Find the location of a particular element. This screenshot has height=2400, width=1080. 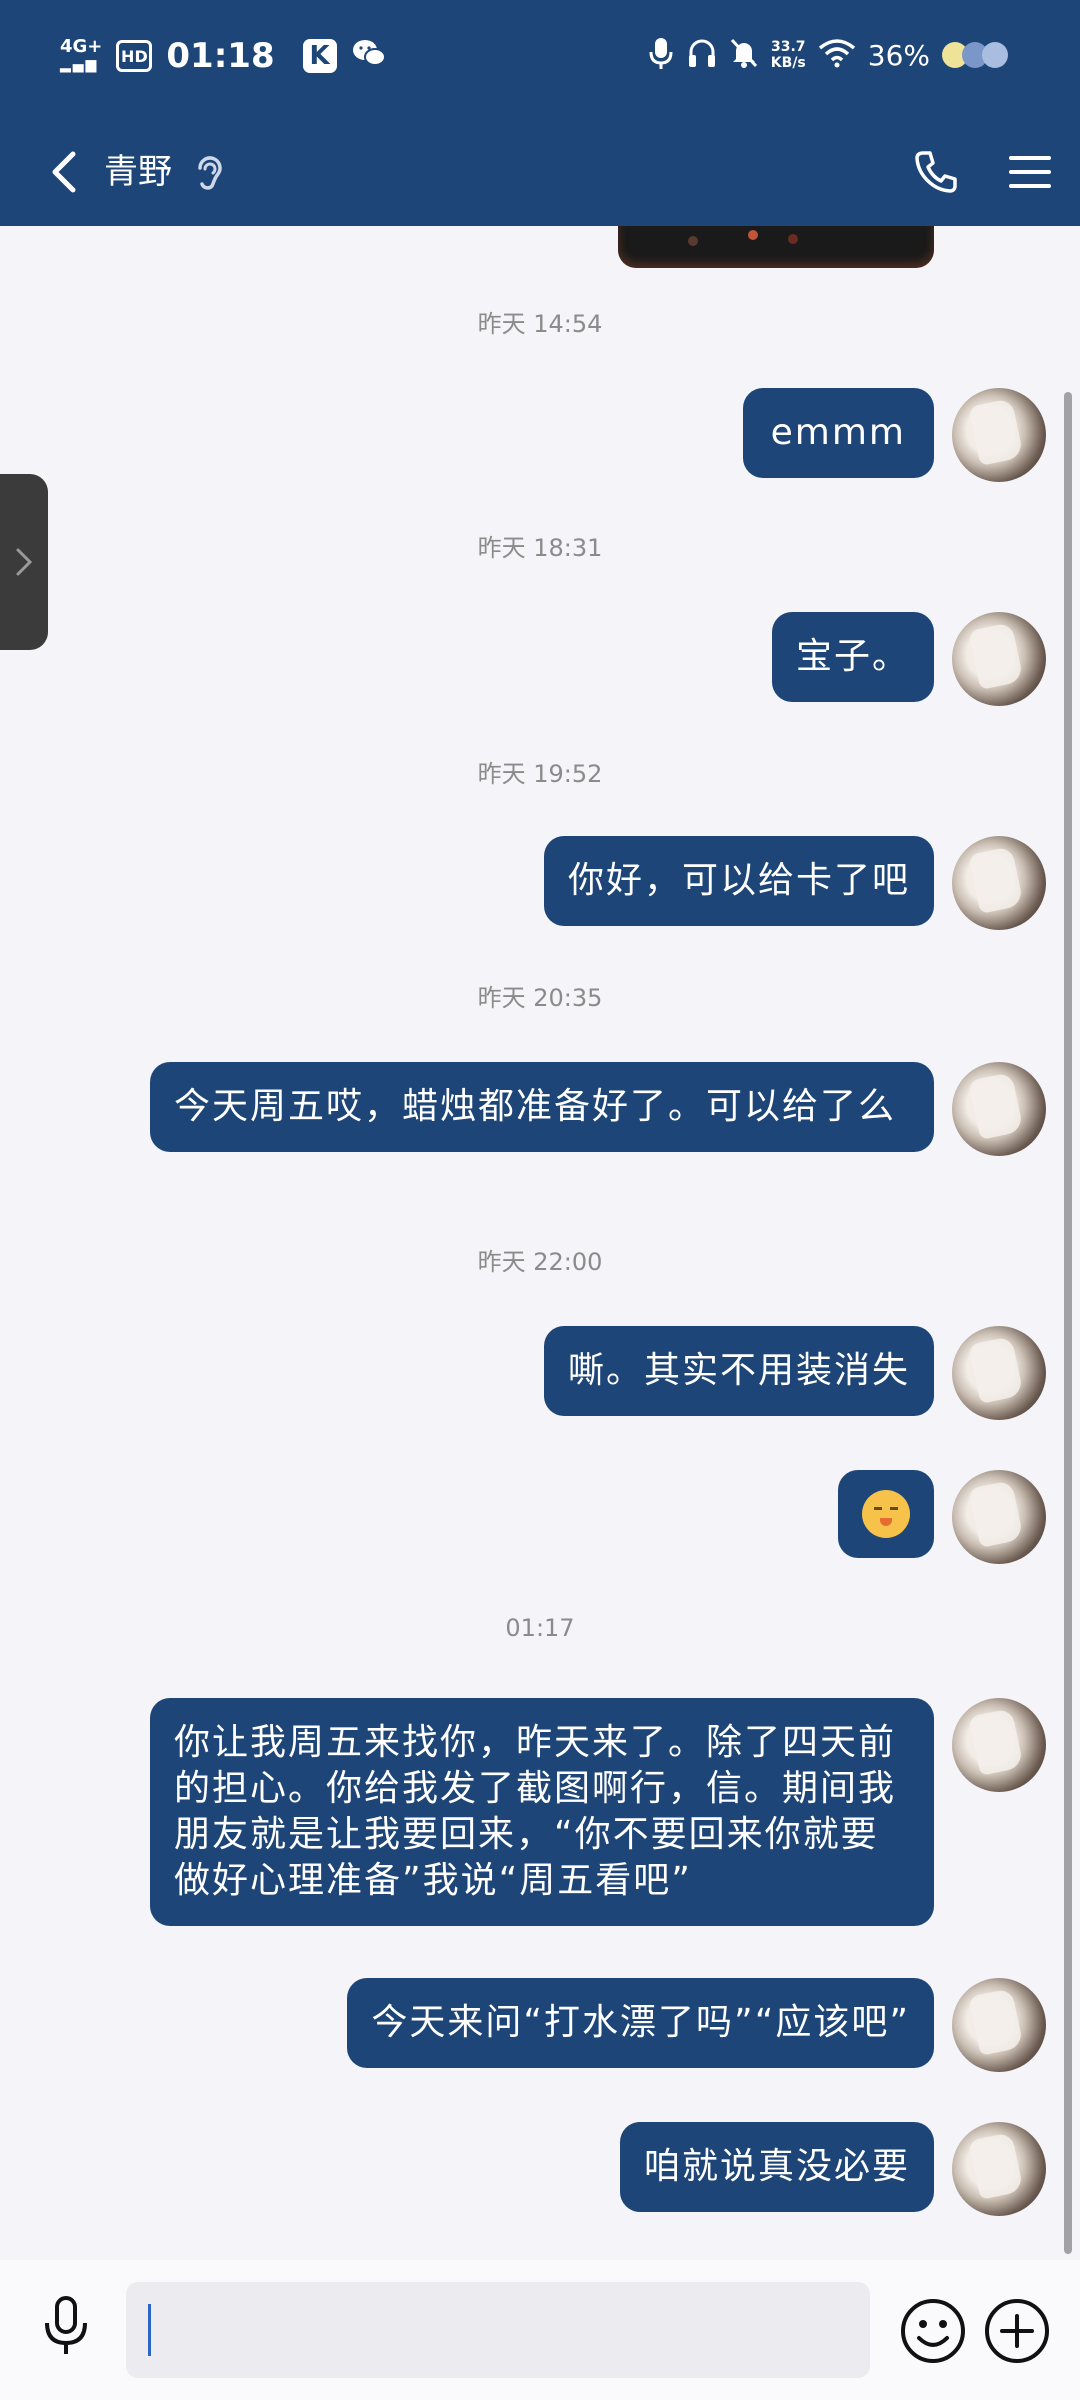

message-bubble: 宝子。 is located at coordinates (852, 657).